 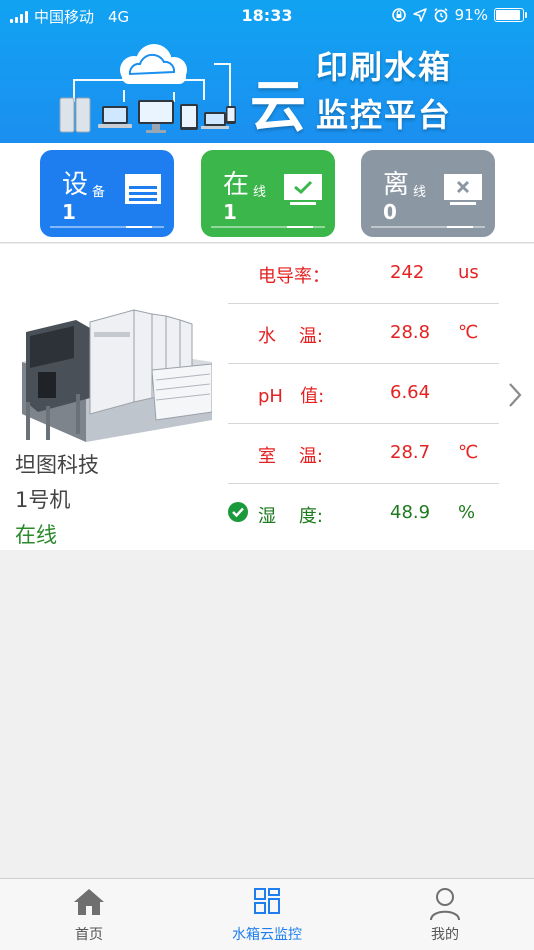 I want to click on cloud-devices-illustration, so click(x=147, y=88).